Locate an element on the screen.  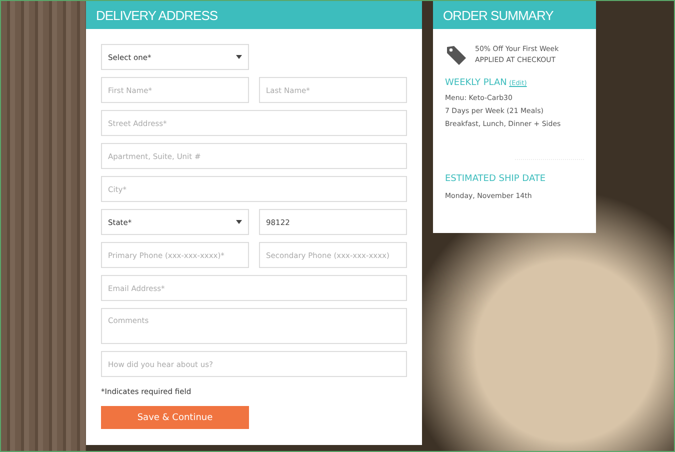
card-title: ORDER SUMMARY is located at coordinates (514, 15).